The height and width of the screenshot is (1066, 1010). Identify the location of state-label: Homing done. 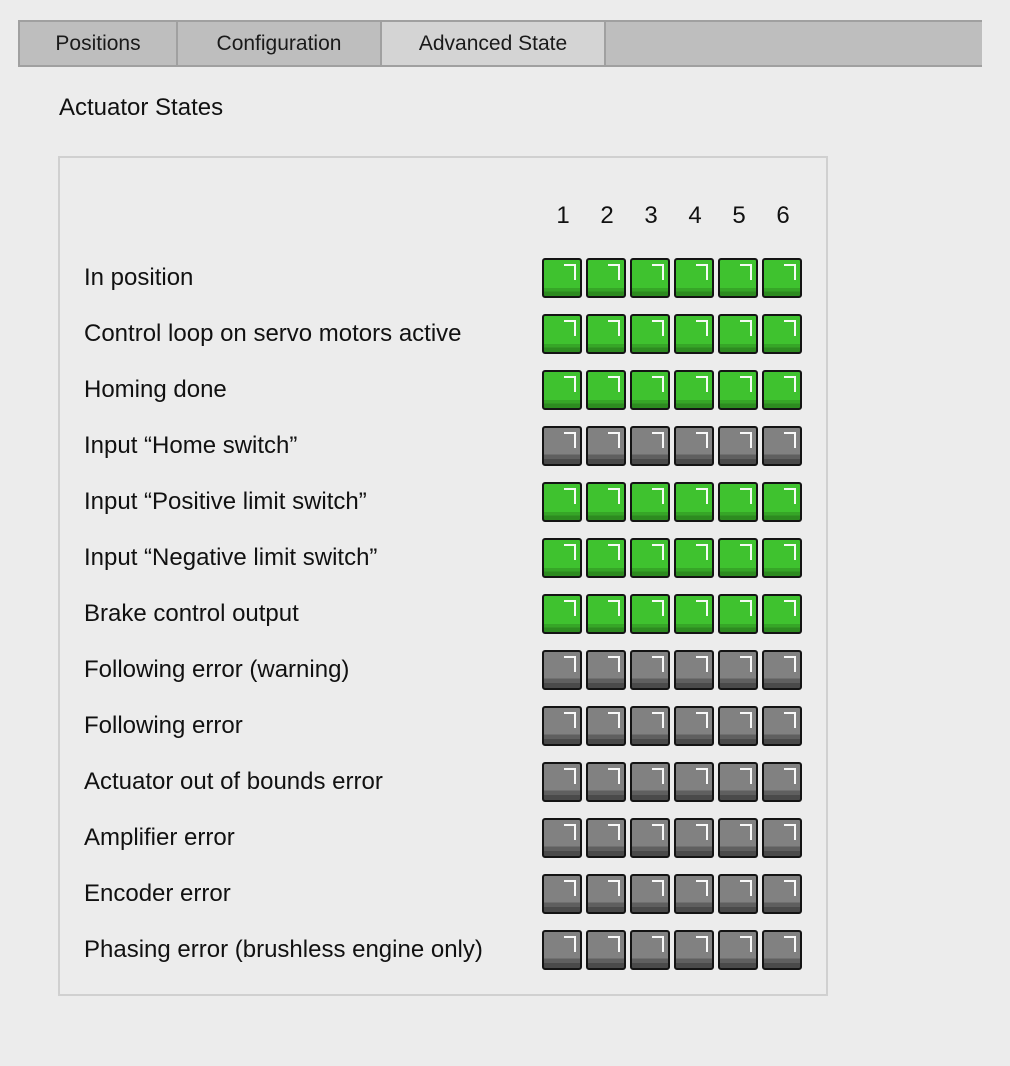
(155, 389).